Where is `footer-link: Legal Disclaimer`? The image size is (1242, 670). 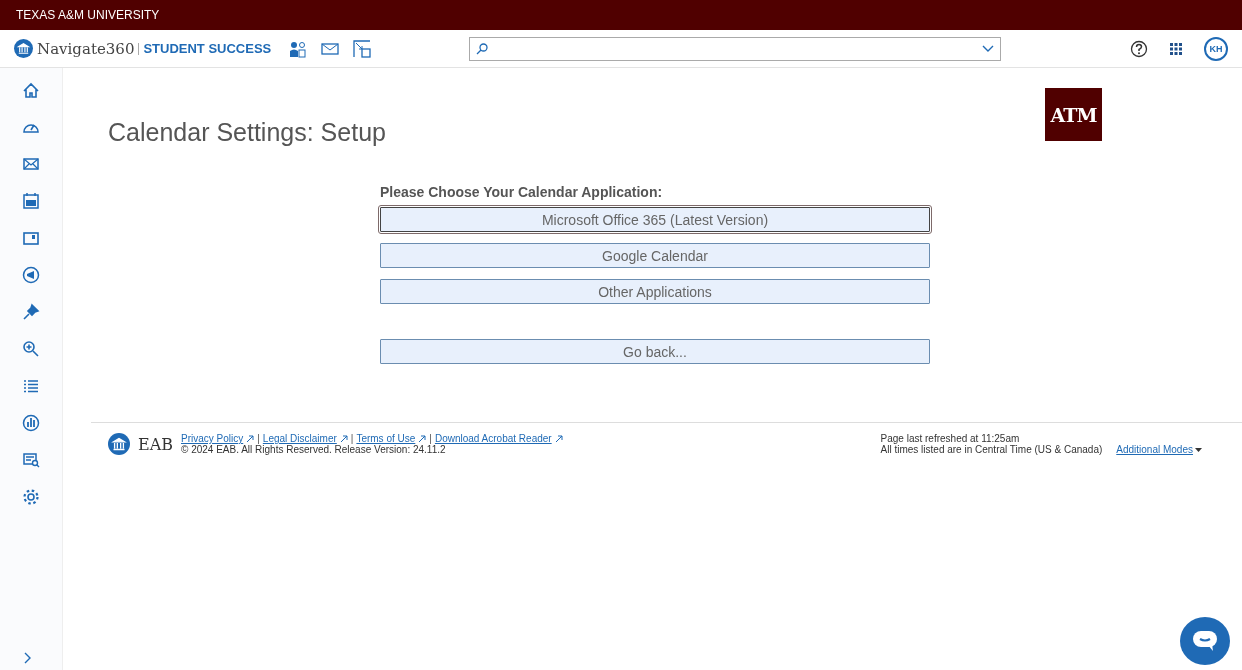
footer-link: Legal Disclaimer is located at coordinates (299, 438).